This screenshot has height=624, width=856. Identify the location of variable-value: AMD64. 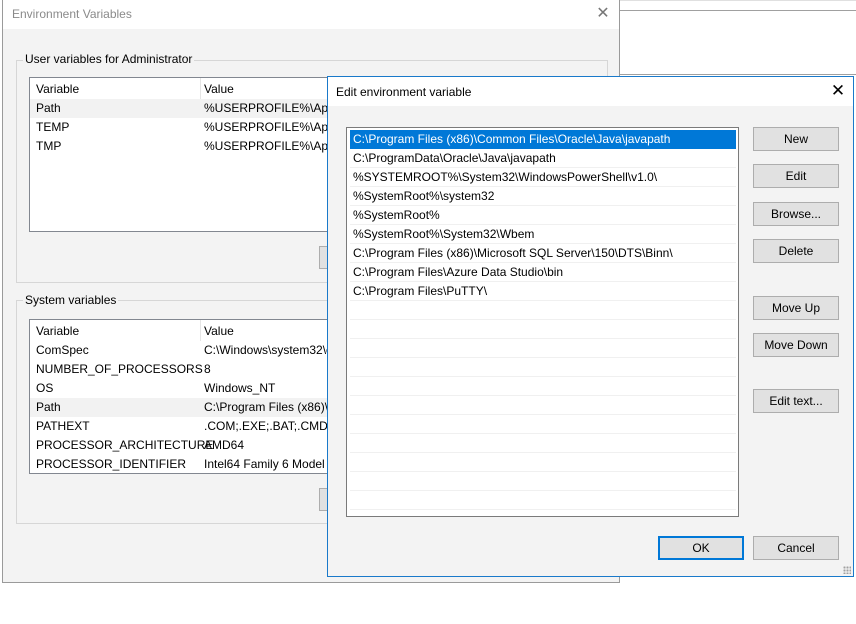
(224, 445).